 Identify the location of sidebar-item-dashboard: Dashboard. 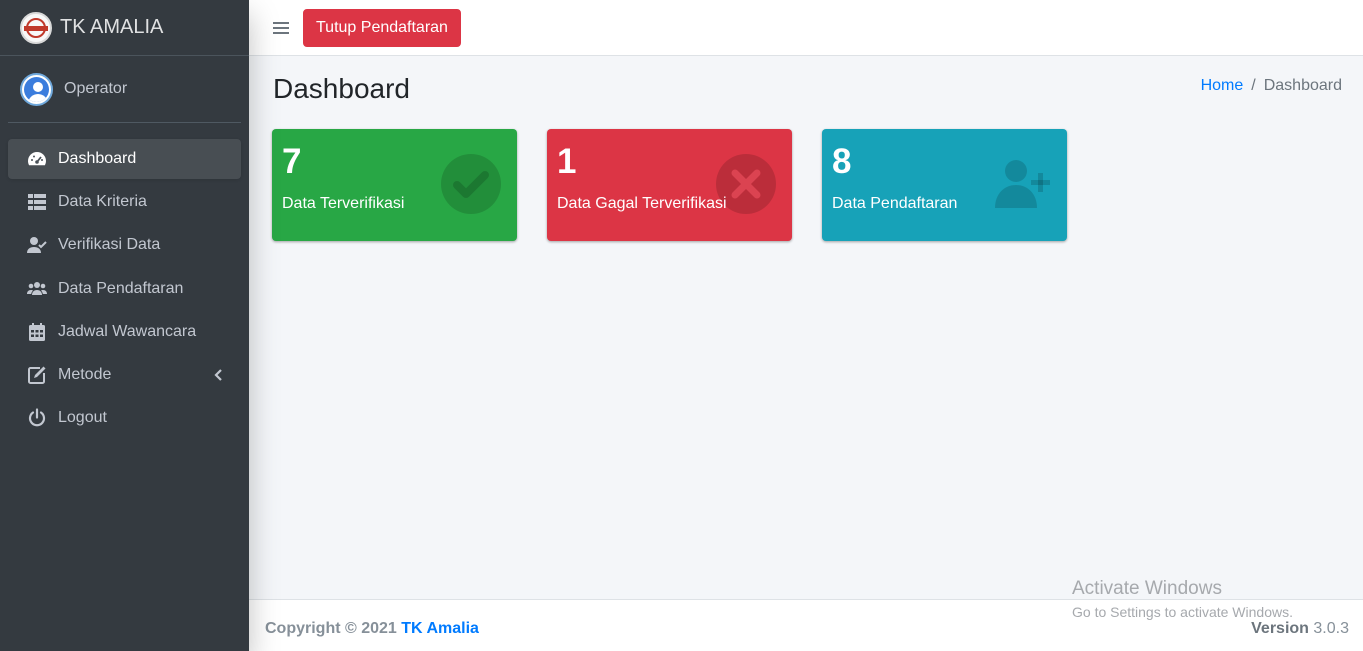
(124, 159).